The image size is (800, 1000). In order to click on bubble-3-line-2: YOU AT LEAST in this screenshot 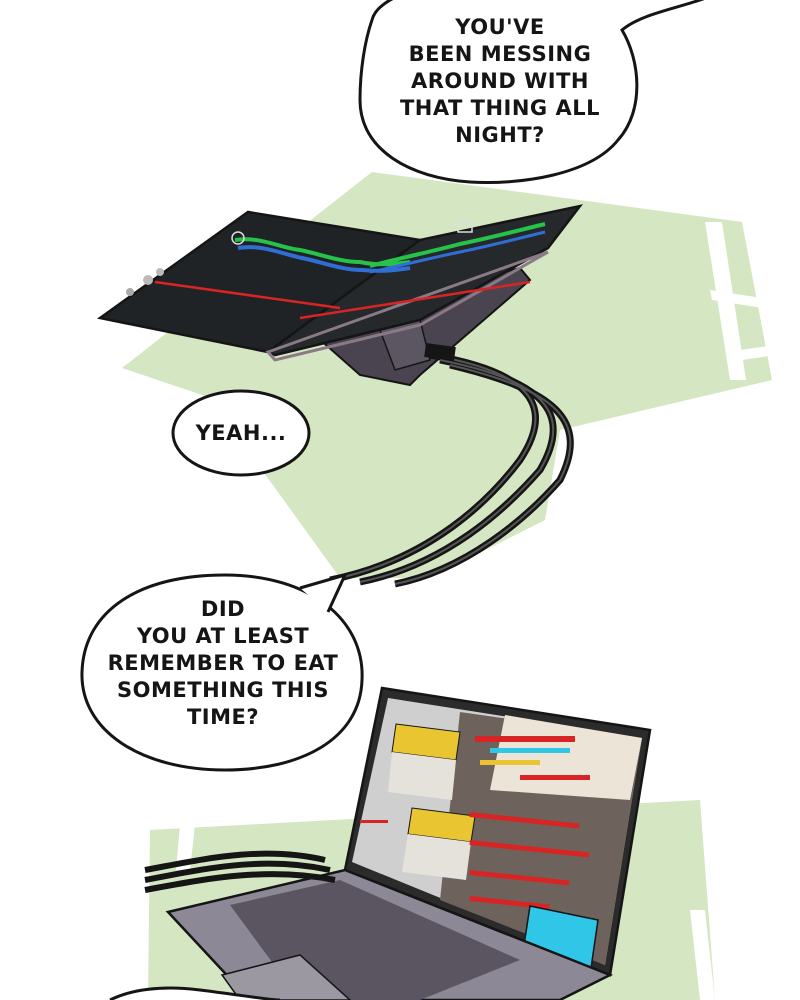, I will do `click(223, 636)`.